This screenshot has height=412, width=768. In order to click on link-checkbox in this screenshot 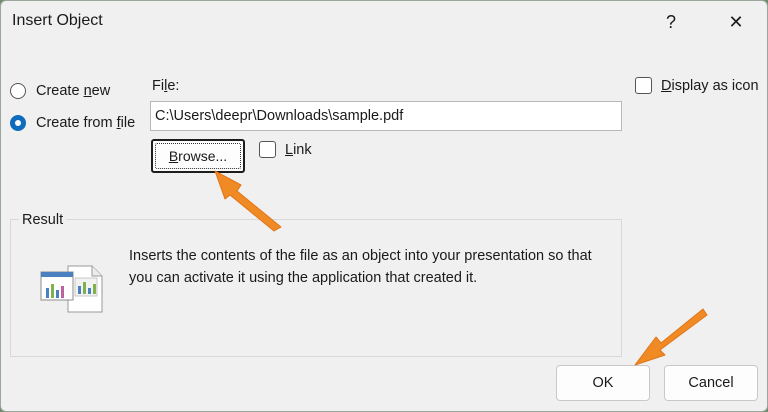, I will do `click(267, 149)`.